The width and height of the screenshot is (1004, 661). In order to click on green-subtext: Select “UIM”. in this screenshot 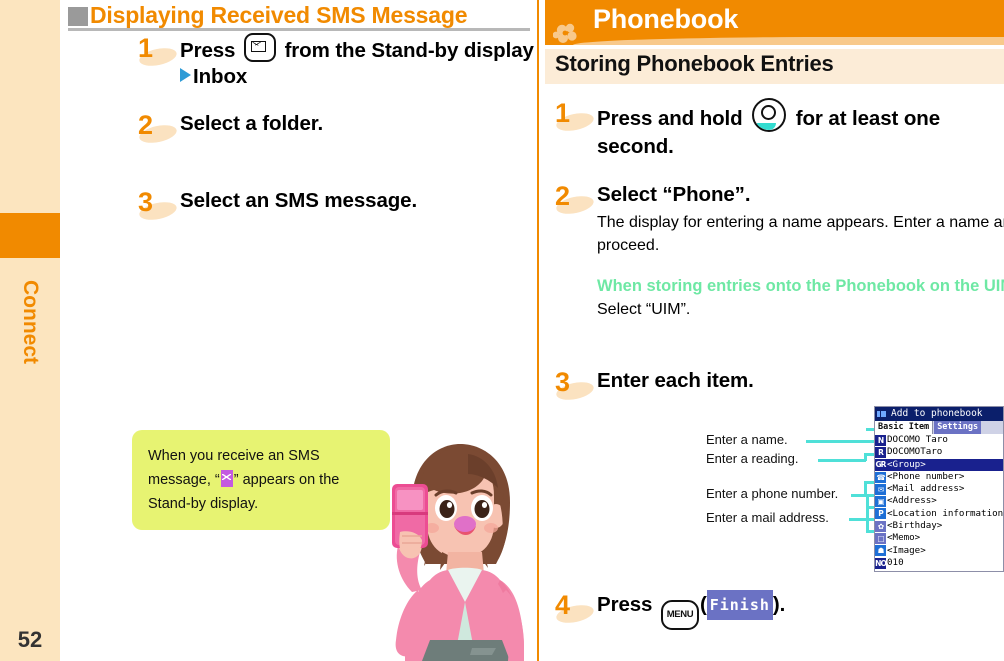, I will do `click(644, 309)`.